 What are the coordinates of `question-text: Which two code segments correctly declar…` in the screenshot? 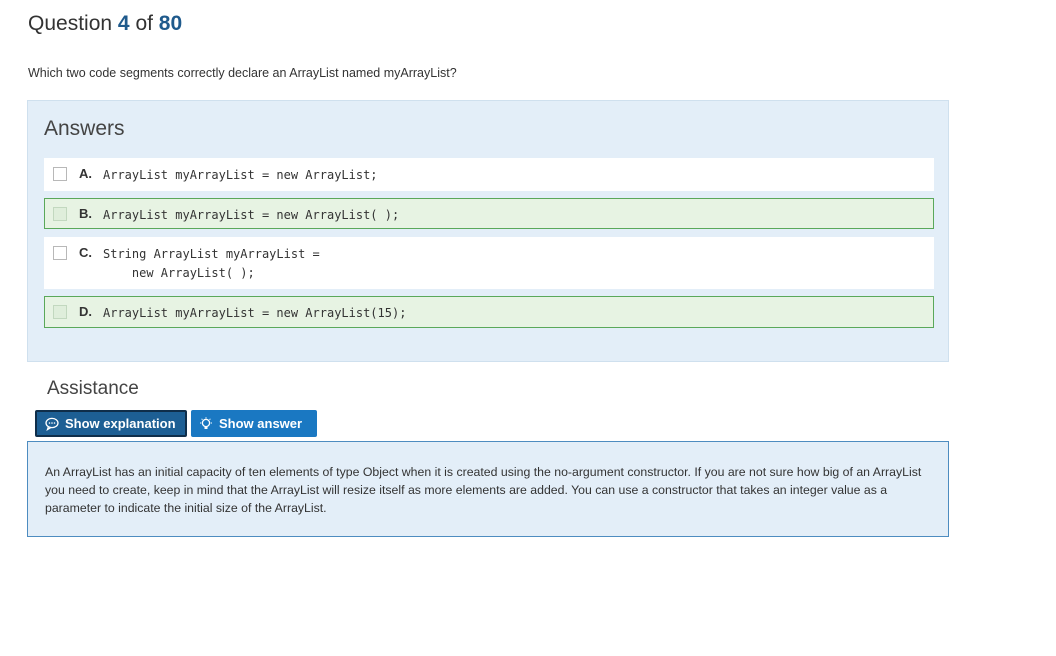 It's located at (242, 73).